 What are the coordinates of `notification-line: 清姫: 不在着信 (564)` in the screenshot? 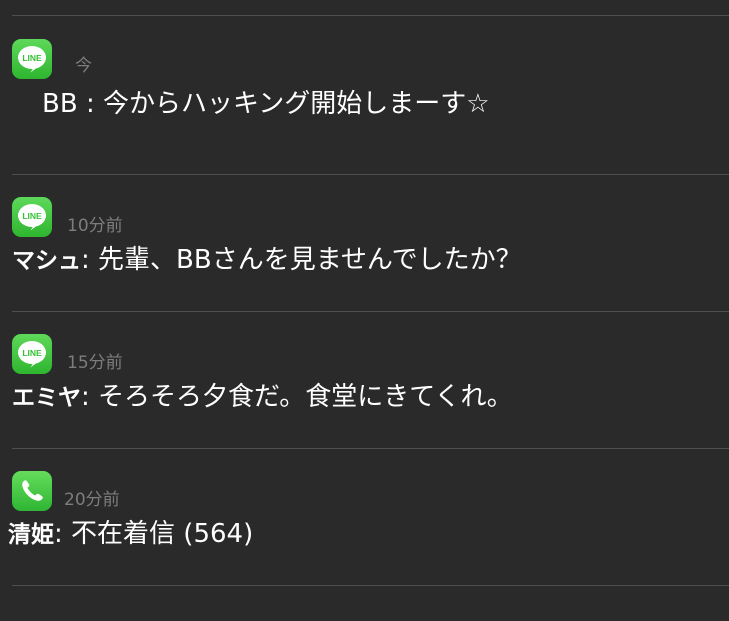 It's located at (130, 531).